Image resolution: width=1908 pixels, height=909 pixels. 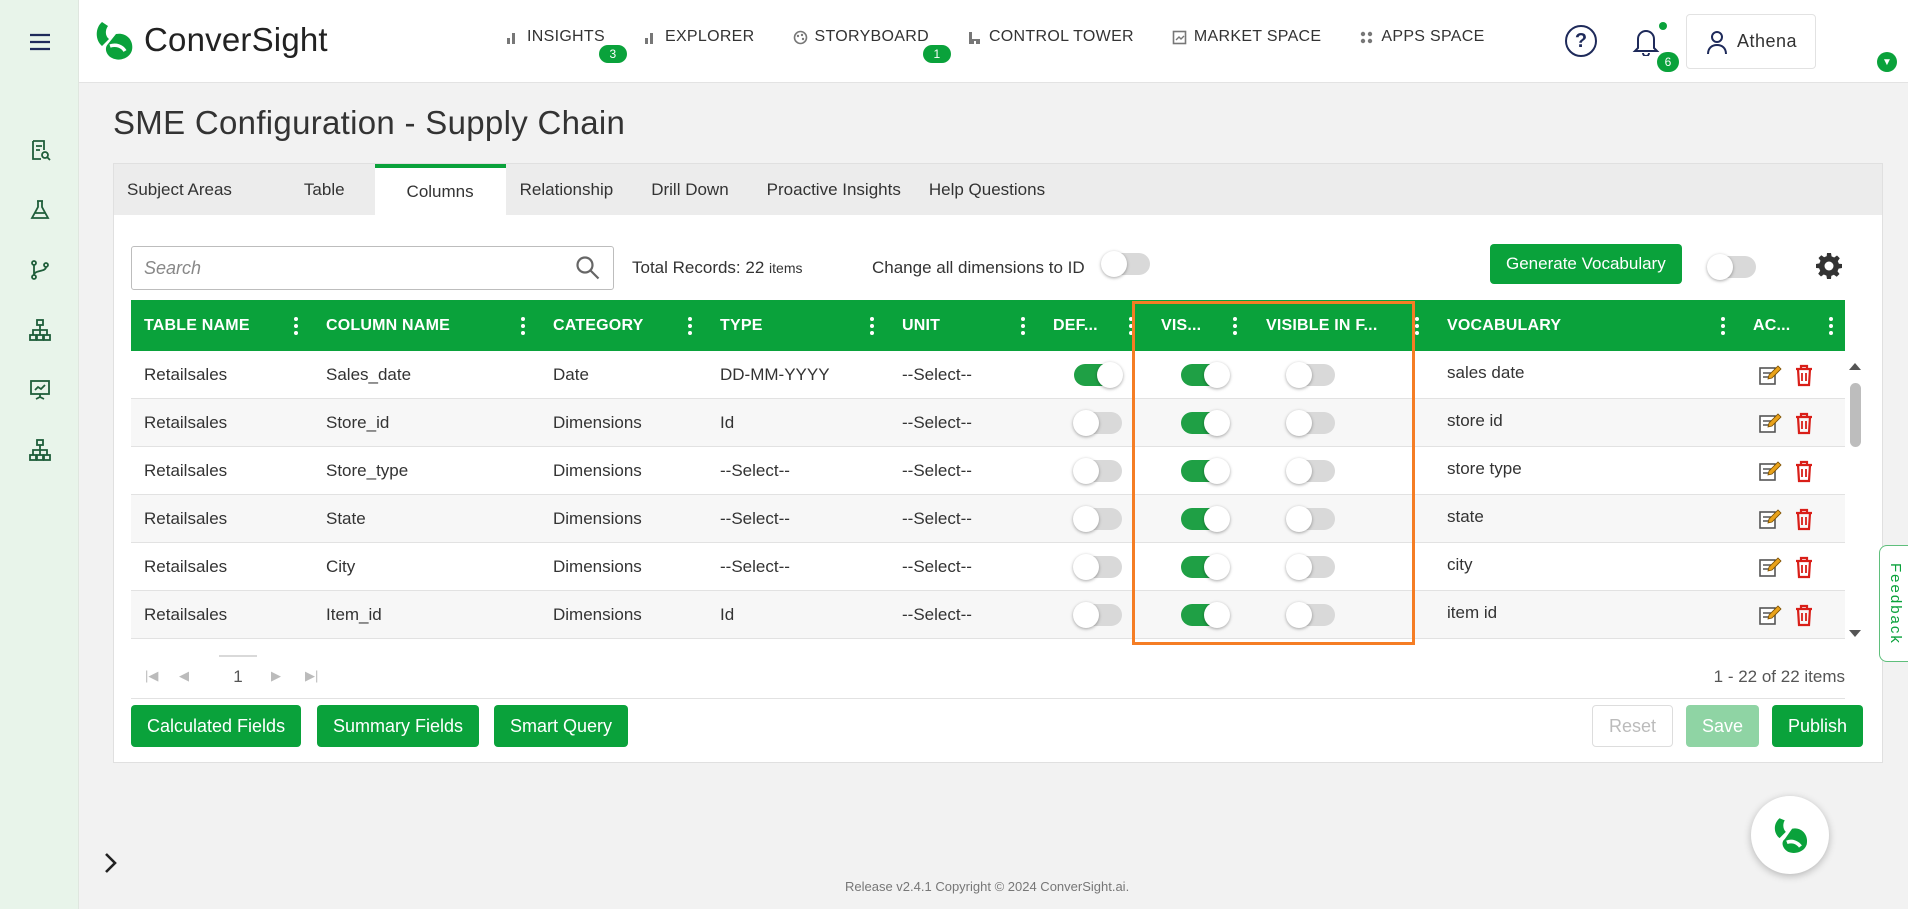 What do you see at coordinates (311, 676) in the screenshot?
I see `last-page-icon: ▶|` at bounding box center [311, 676].